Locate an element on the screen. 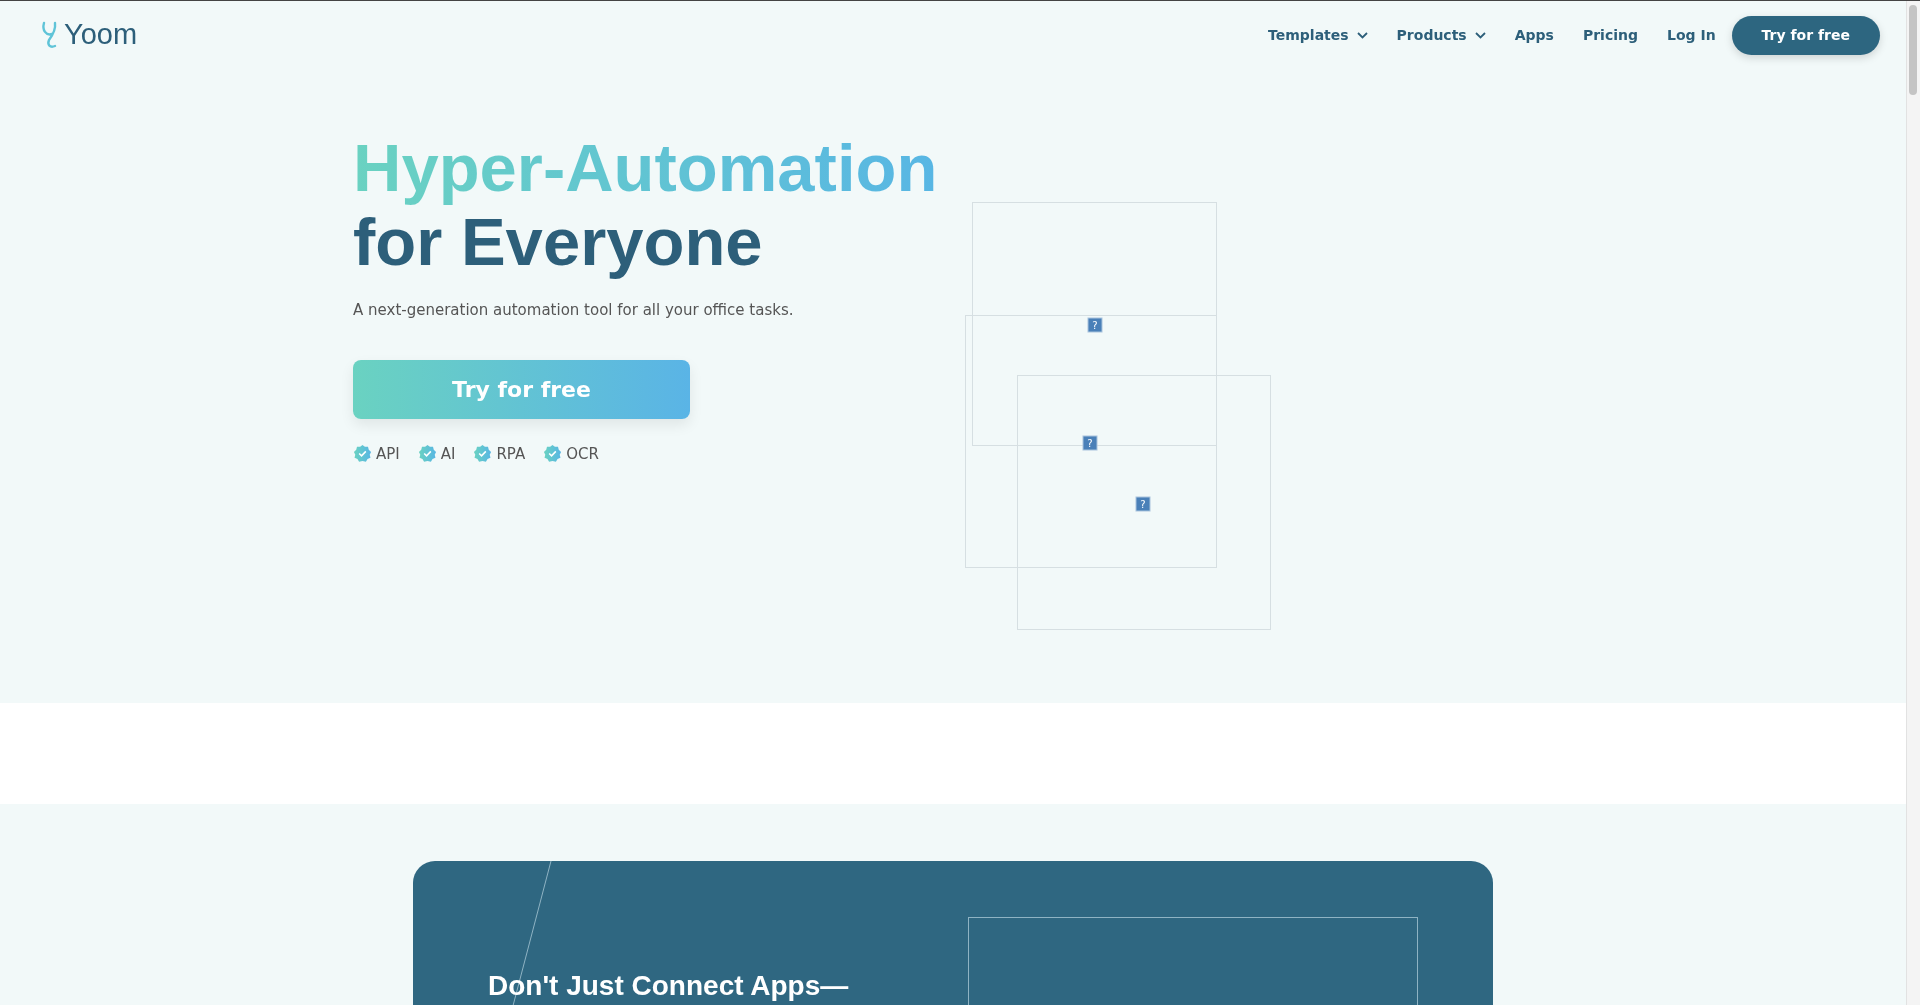 The image size is (1920, 1005). nav-link: Pricing is located at coordinates (1610, 35).